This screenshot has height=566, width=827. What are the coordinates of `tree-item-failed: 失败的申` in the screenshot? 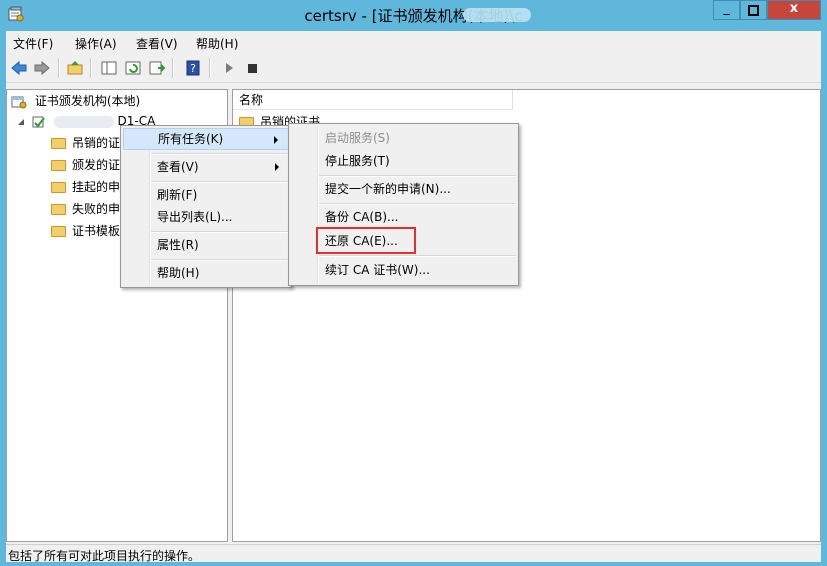 It's located at (85, 209).